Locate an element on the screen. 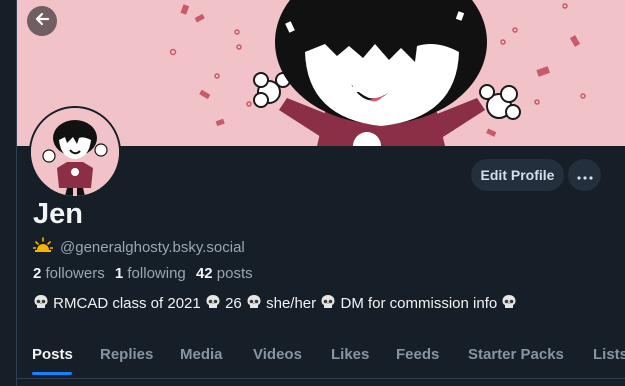 The width and height of the screenshot is (625, 386). edit-profile-button: Edit Profile is located at coordinates (517, 175).